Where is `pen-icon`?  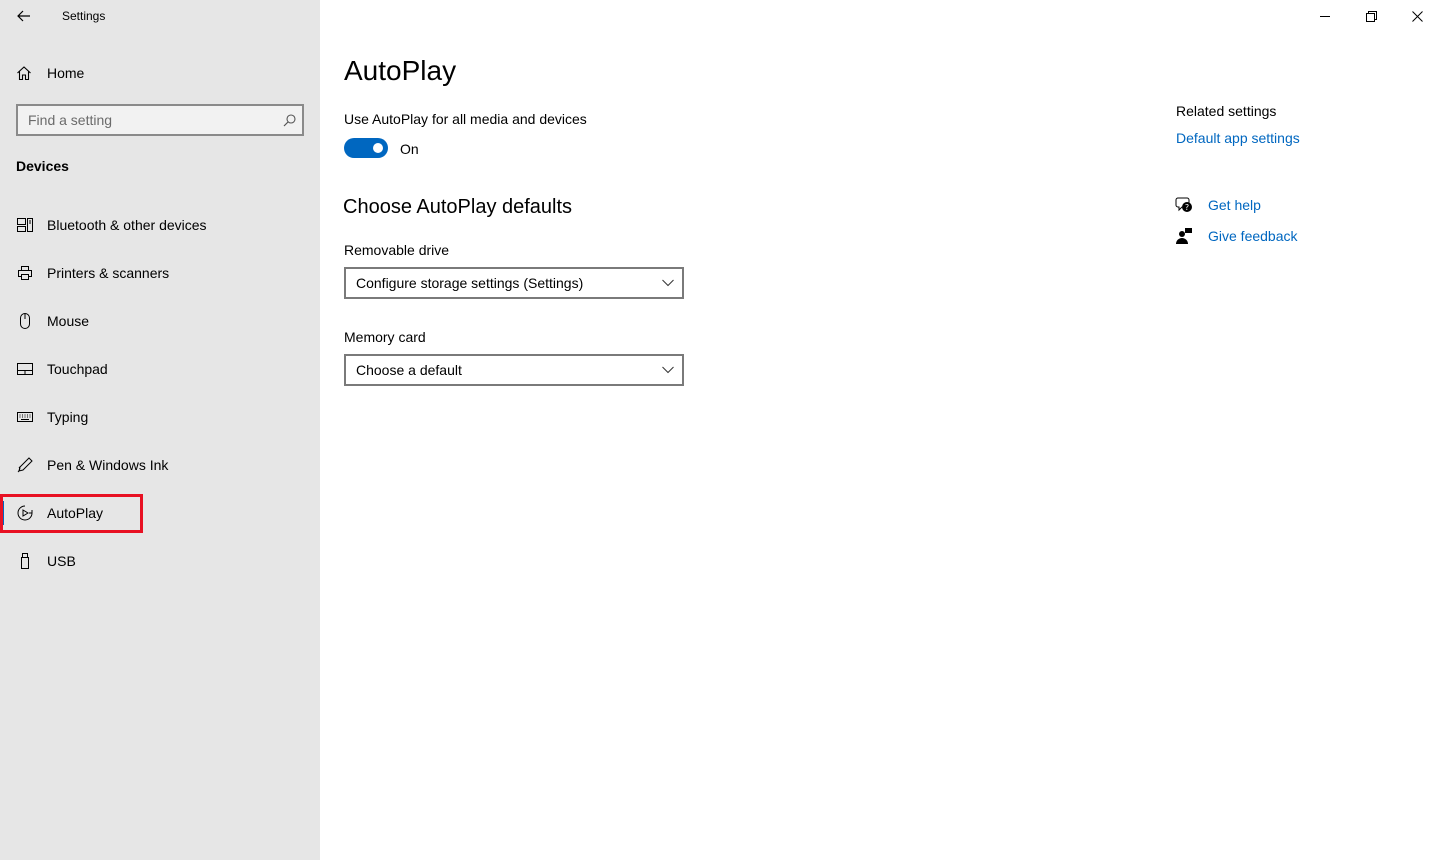
pen-icon is located at coordinates (24, 465).